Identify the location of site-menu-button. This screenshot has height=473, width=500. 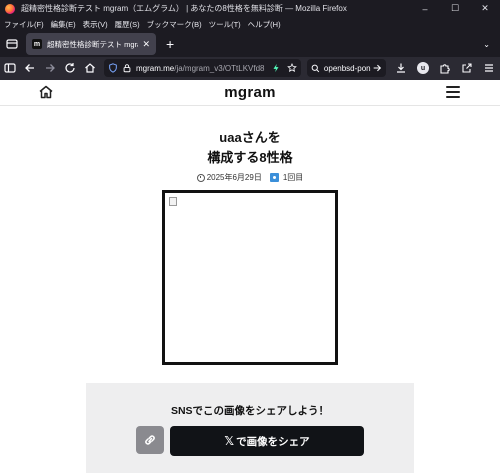
(453, 92).